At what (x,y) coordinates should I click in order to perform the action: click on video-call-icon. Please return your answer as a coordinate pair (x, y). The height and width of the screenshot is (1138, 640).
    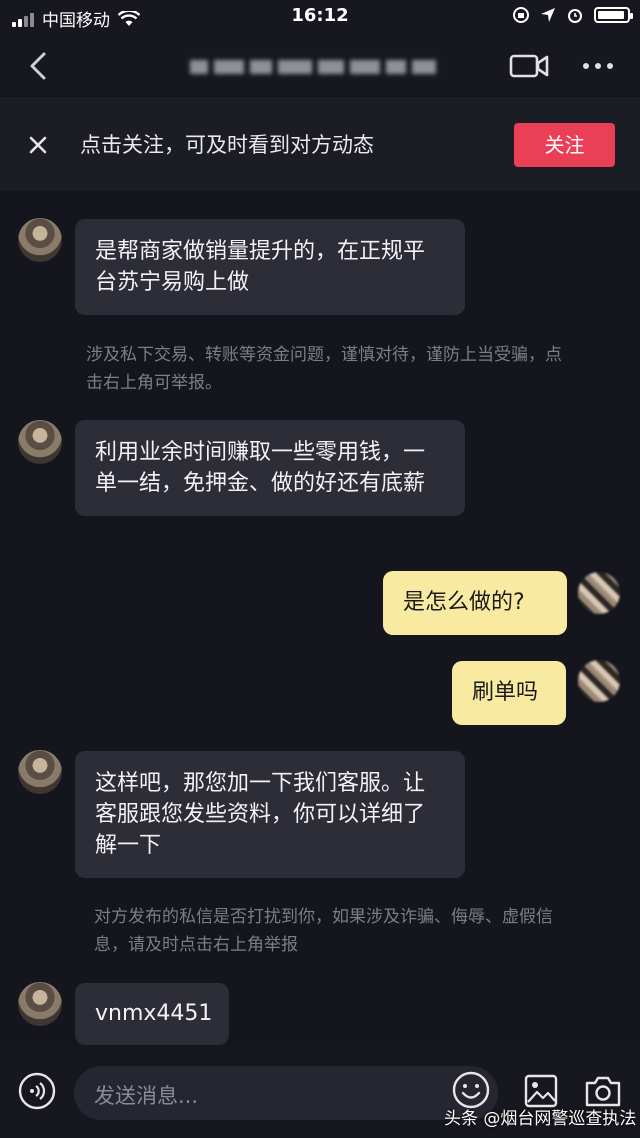
    Looking at the image, I should click on (529, 66).